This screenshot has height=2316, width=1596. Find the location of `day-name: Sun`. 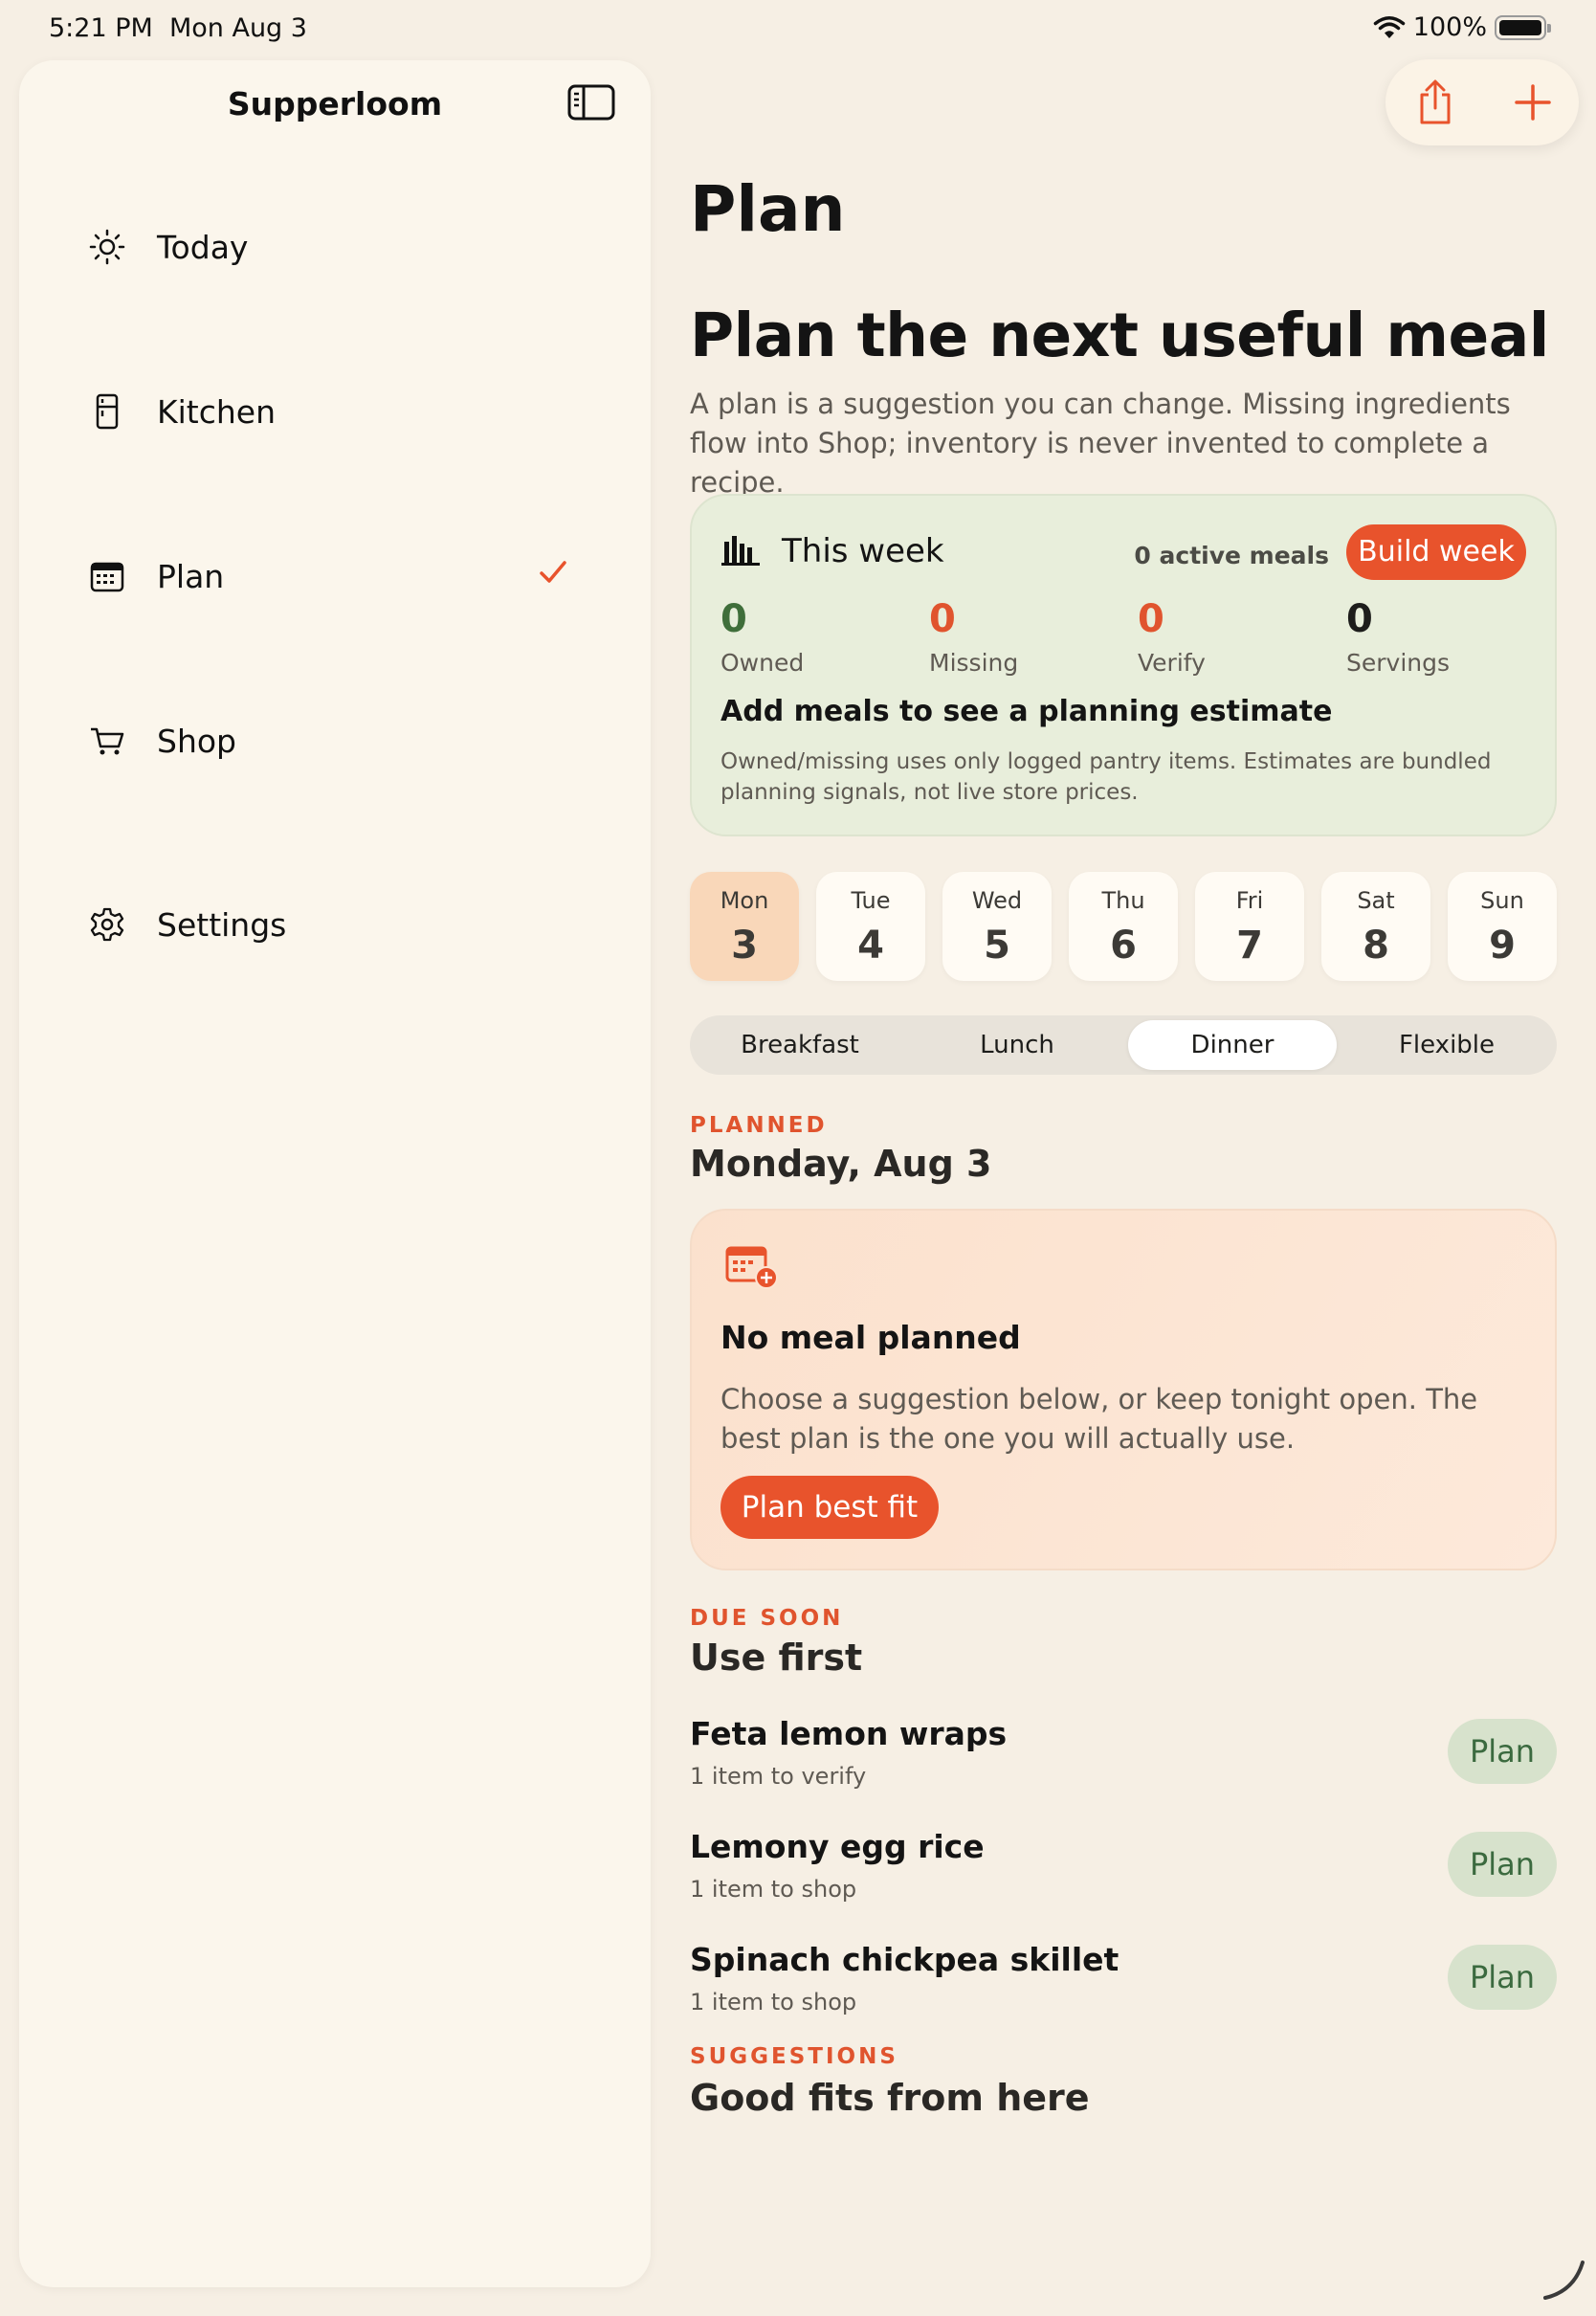

day-name: Sun is located at coordinates (1502, 900).